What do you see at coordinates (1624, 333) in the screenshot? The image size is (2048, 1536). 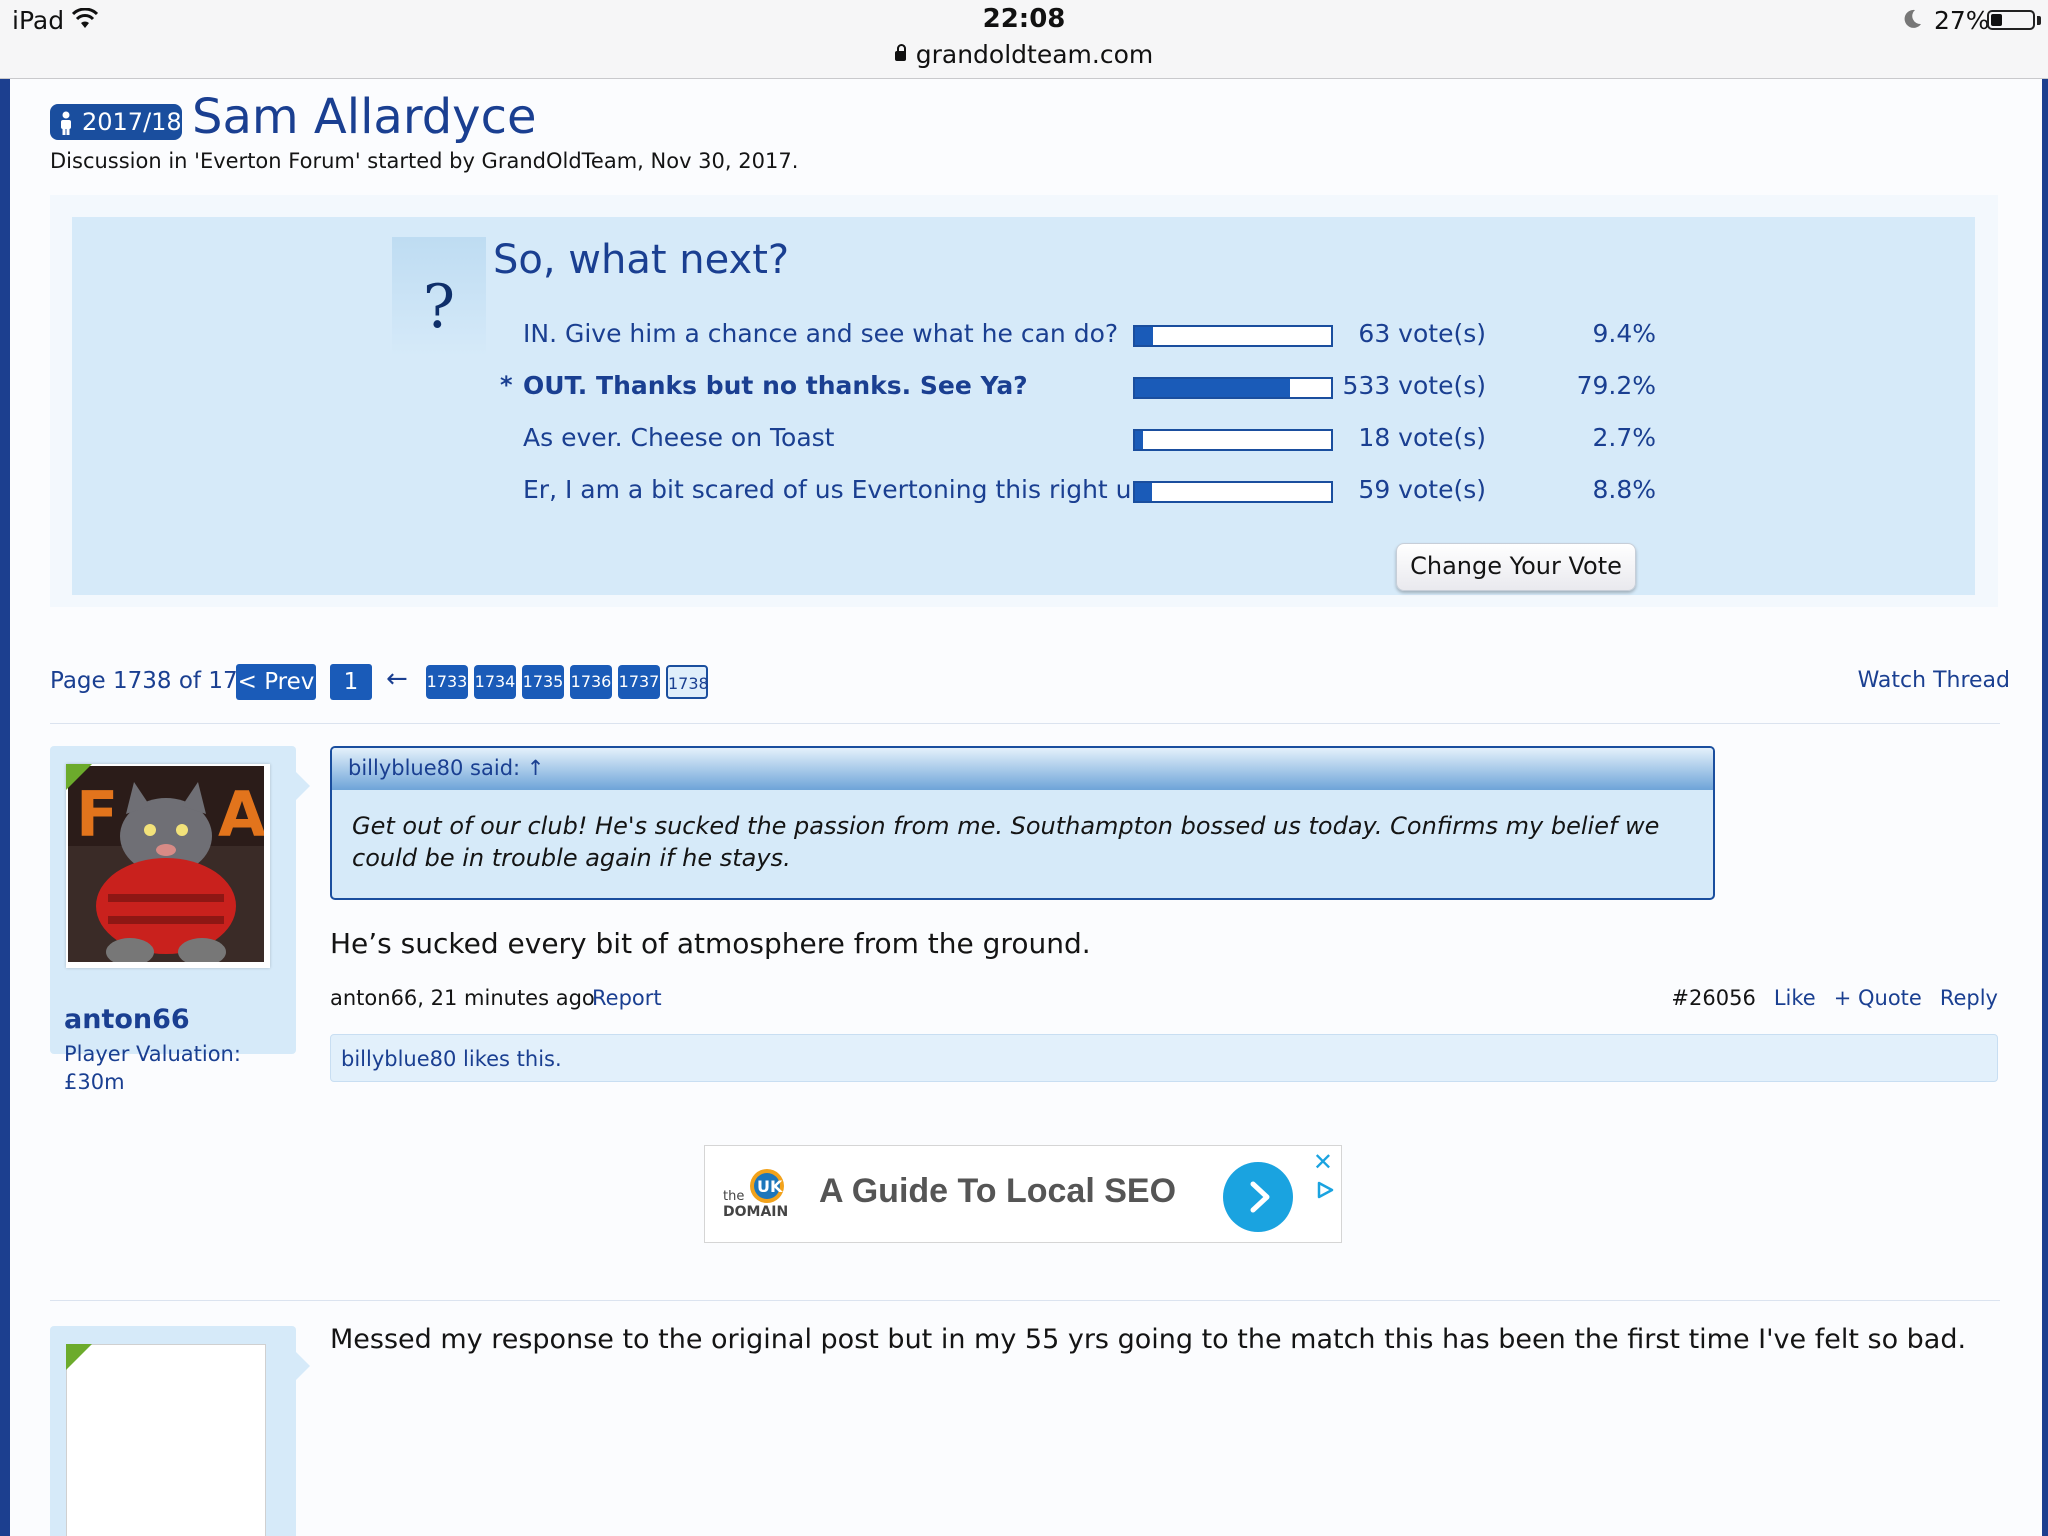 I see `poll-percent: 9.4%` at bounding box center [1624, 333].